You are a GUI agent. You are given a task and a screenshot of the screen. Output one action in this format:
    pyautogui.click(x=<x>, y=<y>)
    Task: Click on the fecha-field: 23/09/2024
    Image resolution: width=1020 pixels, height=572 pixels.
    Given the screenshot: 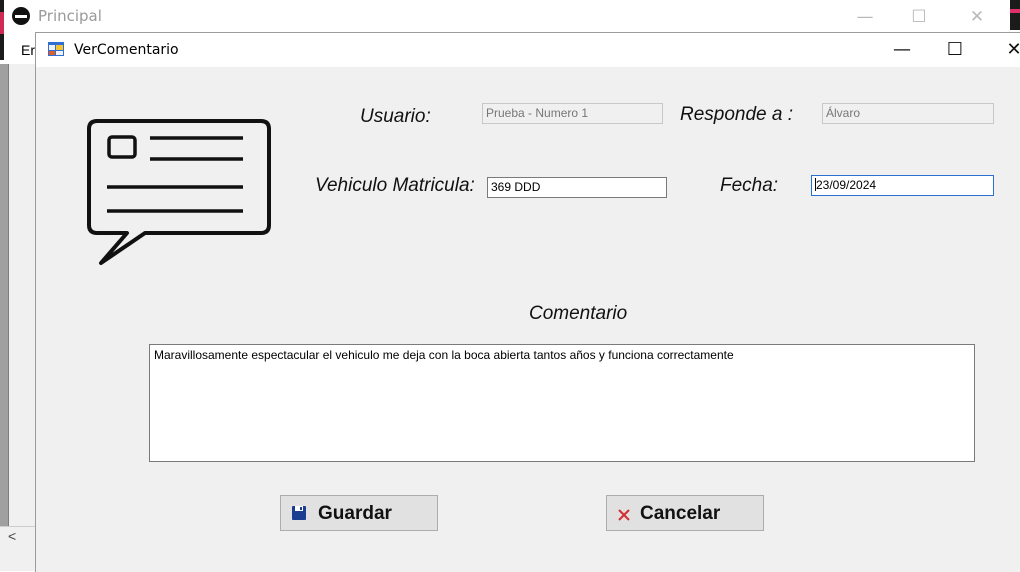 What is the action you would take?
    pyautogui.click(x=902, y=185)
    